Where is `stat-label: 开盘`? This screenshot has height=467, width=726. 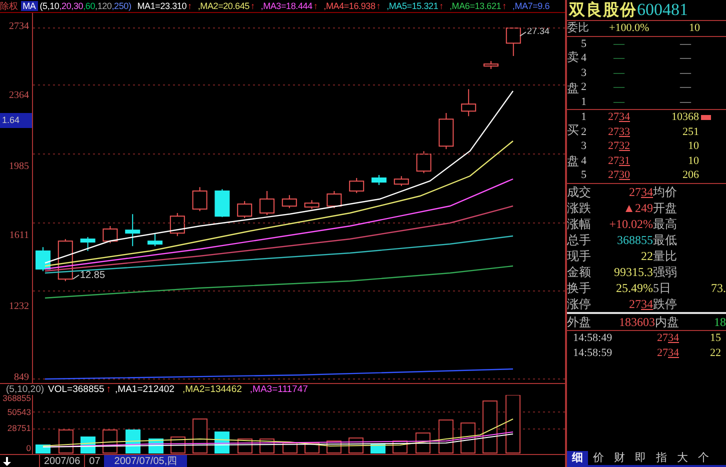
stat-label: 开盘 is located at coordinates (665, 208).